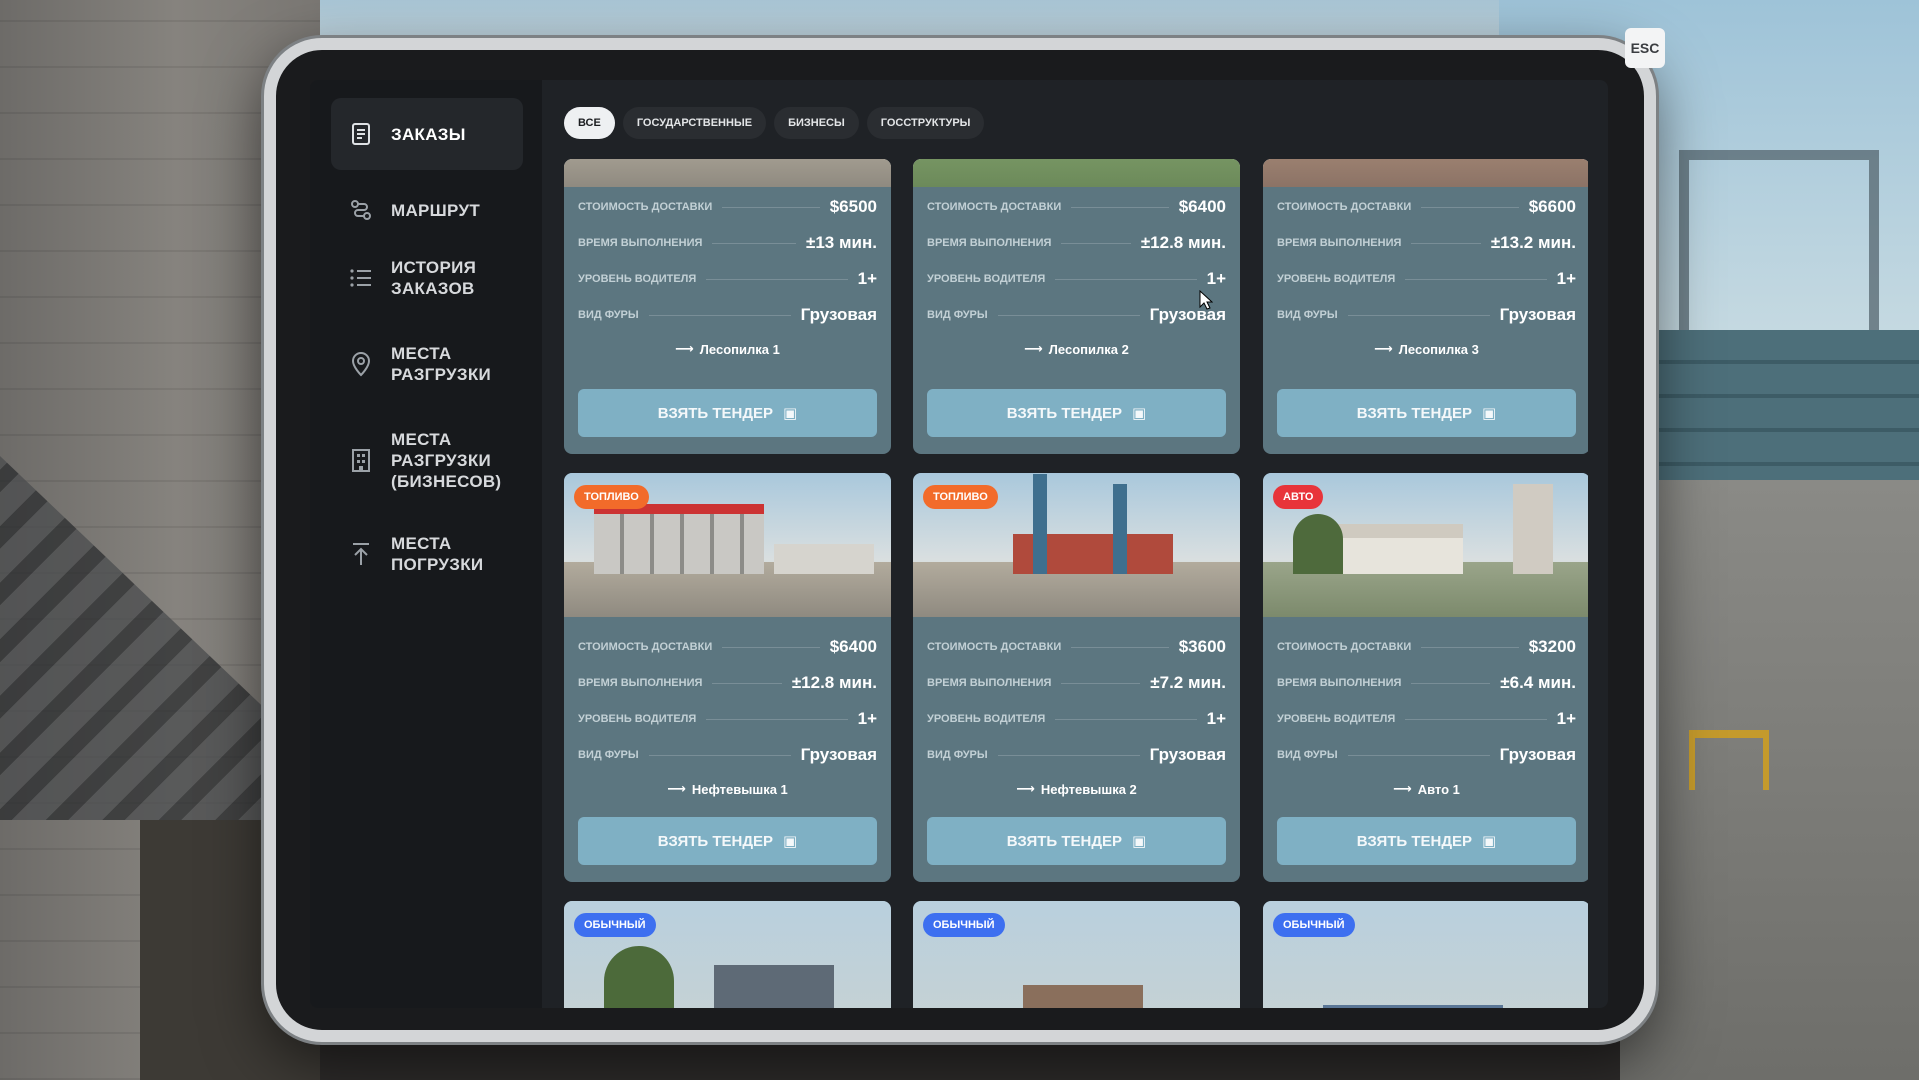 The height and width of the screenshot is (1080, 1919). Describe the element at coordinates (361, 554) in the screenshot. I see `upload-icon` at that location.